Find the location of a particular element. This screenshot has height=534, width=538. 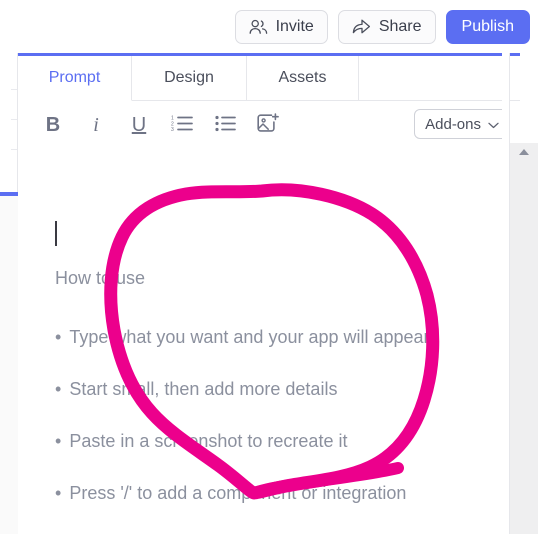

list-item: • Start small, then add more details is located at coordinates (196, 389).